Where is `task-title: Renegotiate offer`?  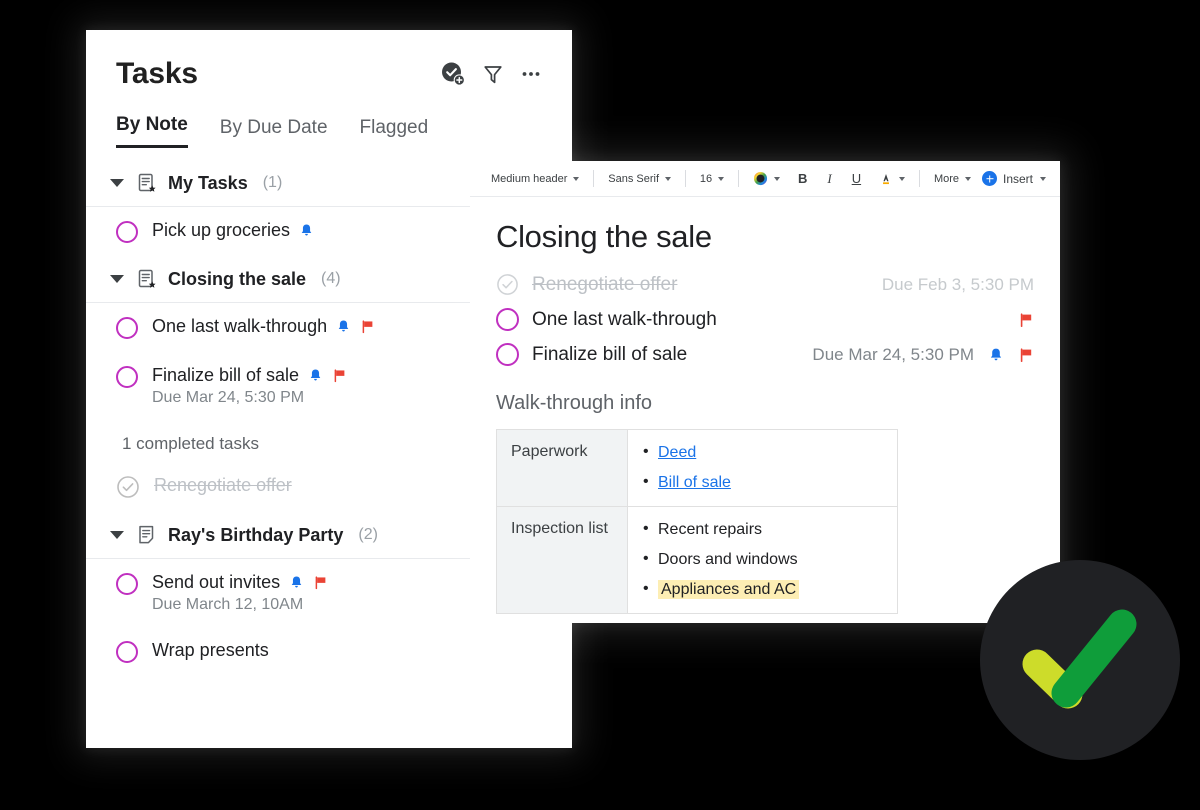
task-title: Renegotiate offer is located at coordinates (223, 485).